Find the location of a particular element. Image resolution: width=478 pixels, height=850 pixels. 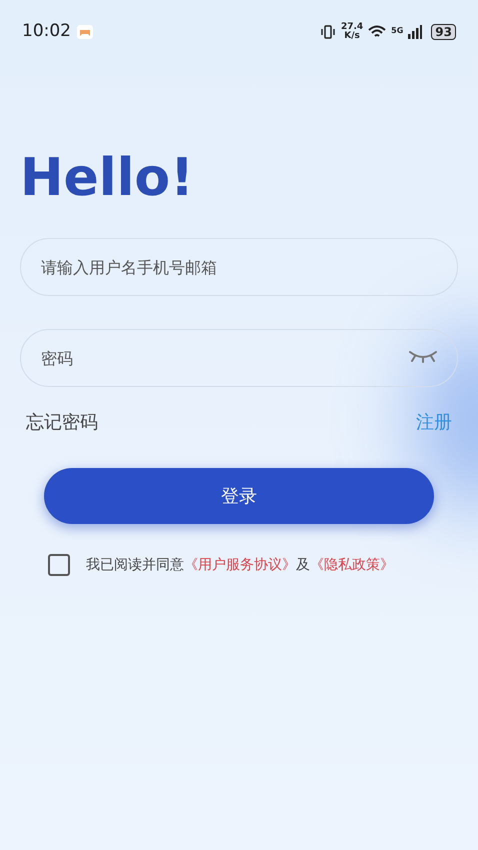

eye-closed-icon is located at coordinates (423, 356).